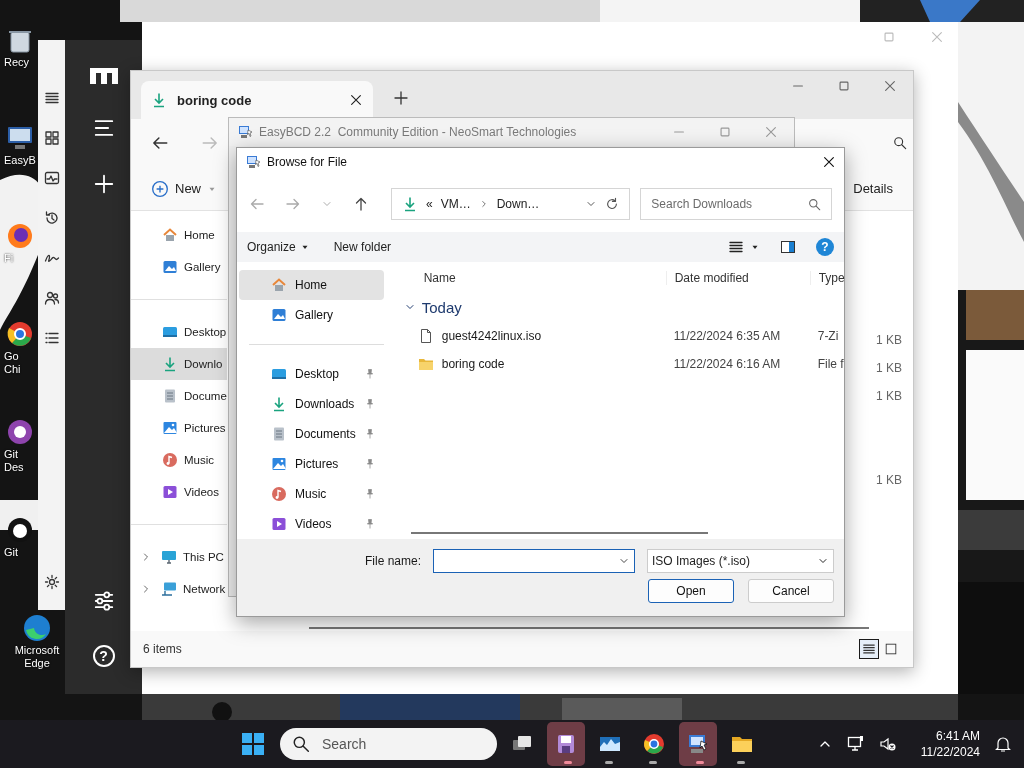 The image size is (1024, 768). I want to click on open-button: Open, so click(691, 591).